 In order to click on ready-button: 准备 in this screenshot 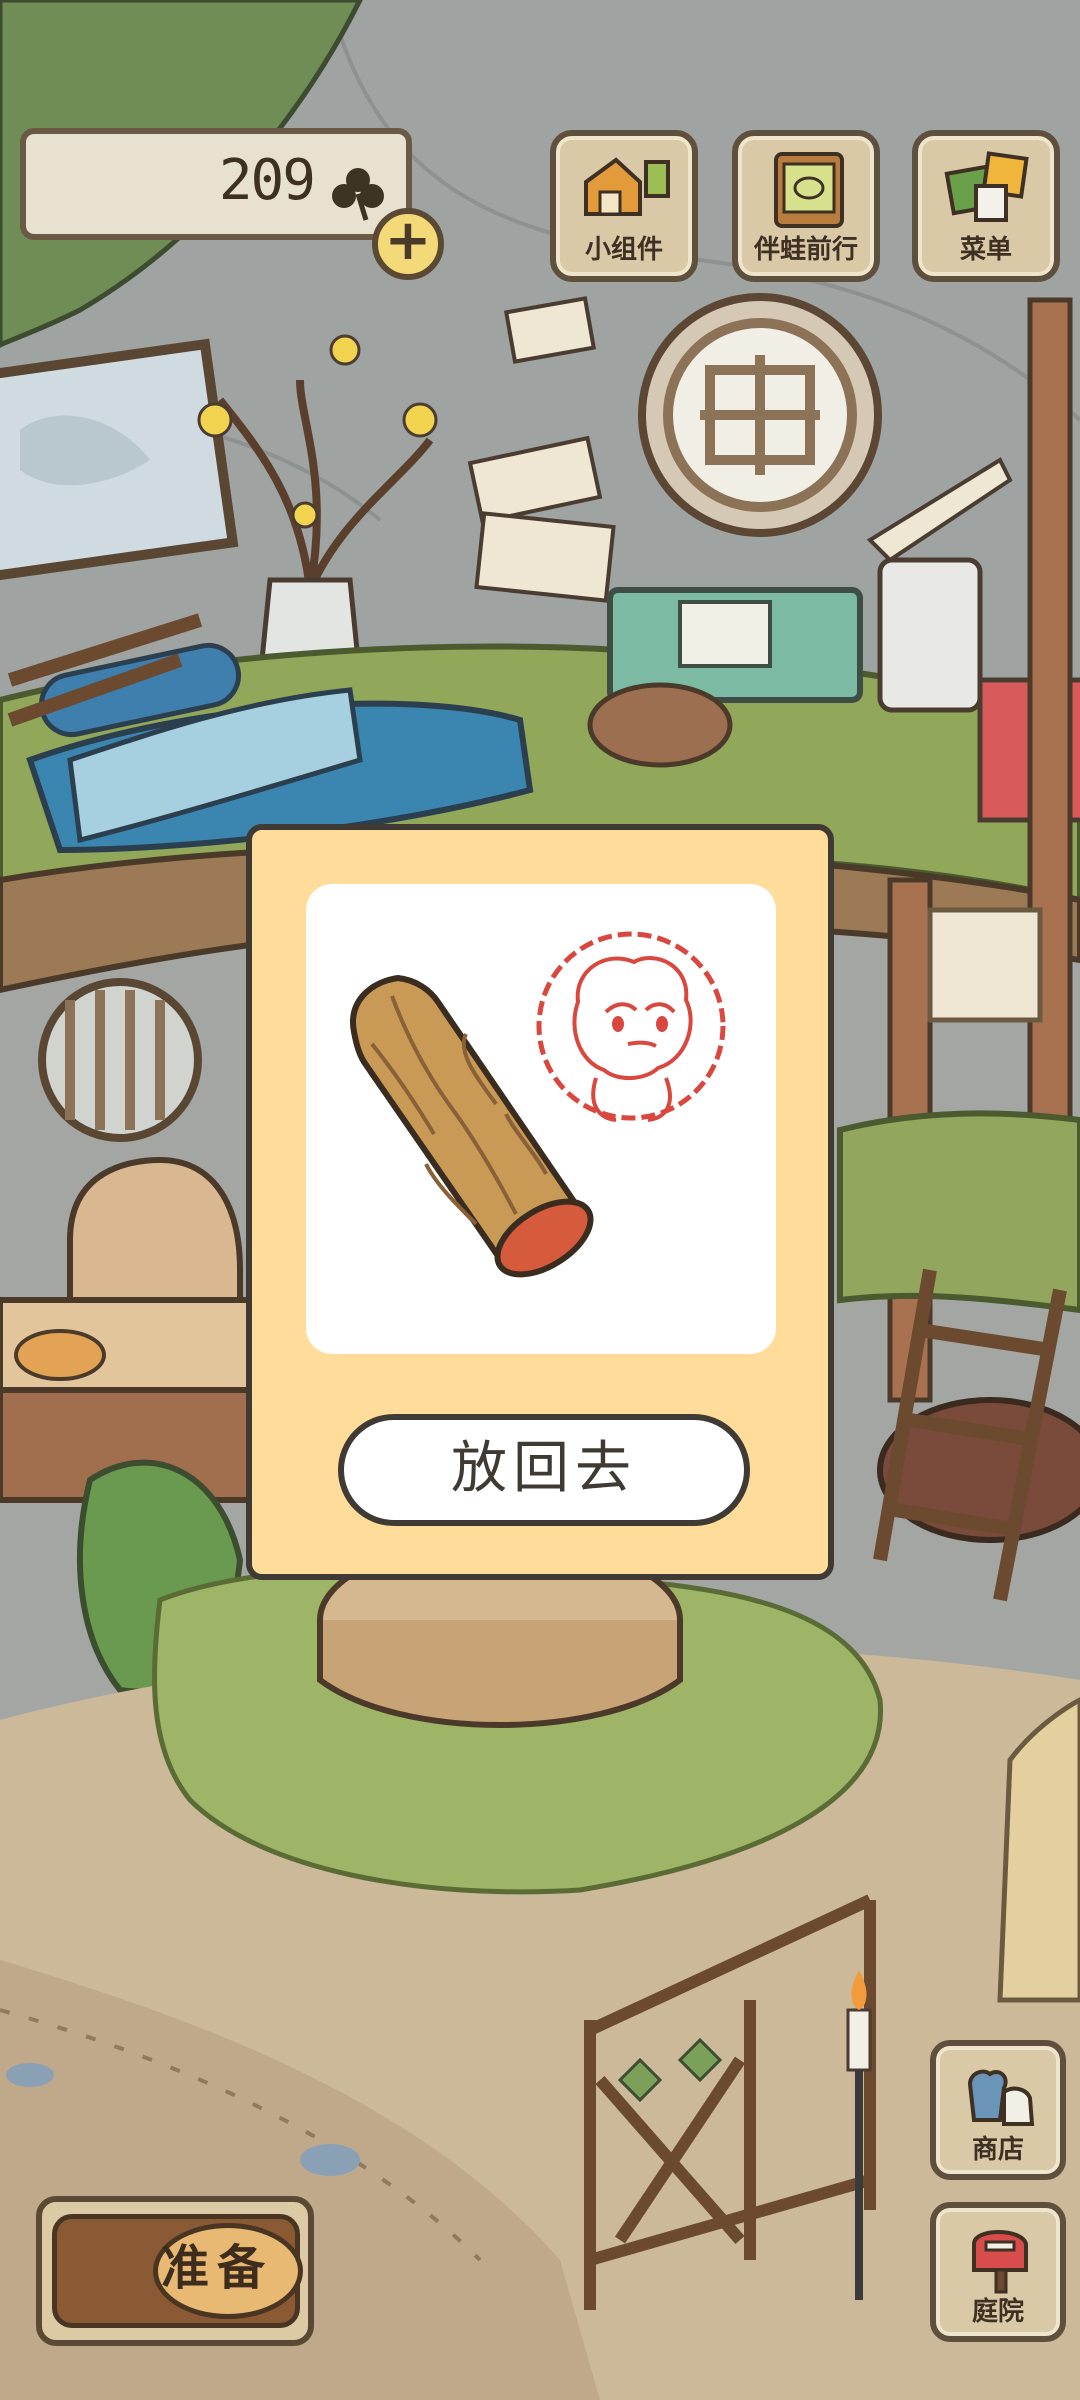, I will do `click(175, 2271)`.